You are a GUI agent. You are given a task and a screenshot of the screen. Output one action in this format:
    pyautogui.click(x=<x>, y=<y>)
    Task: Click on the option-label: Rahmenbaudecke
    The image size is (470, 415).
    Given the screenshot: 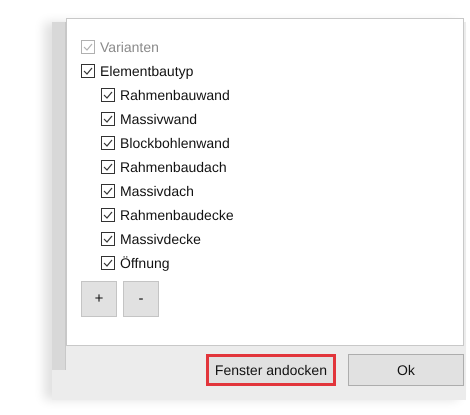 What is the action you would take?
    pyautogui.click(x=177, y=215)
    